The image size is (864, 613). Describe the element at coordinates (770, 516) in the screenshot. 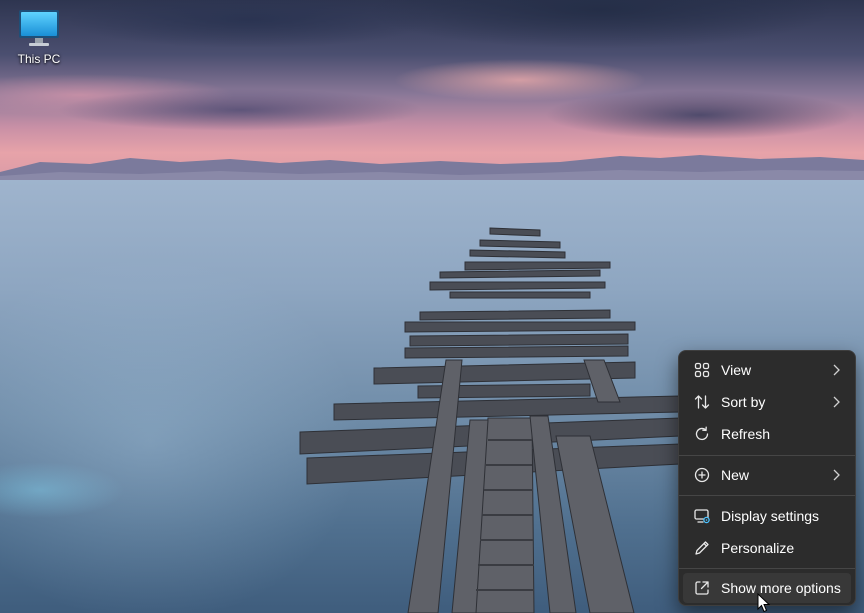

I see `menu-item-label: Display settings` at that location.